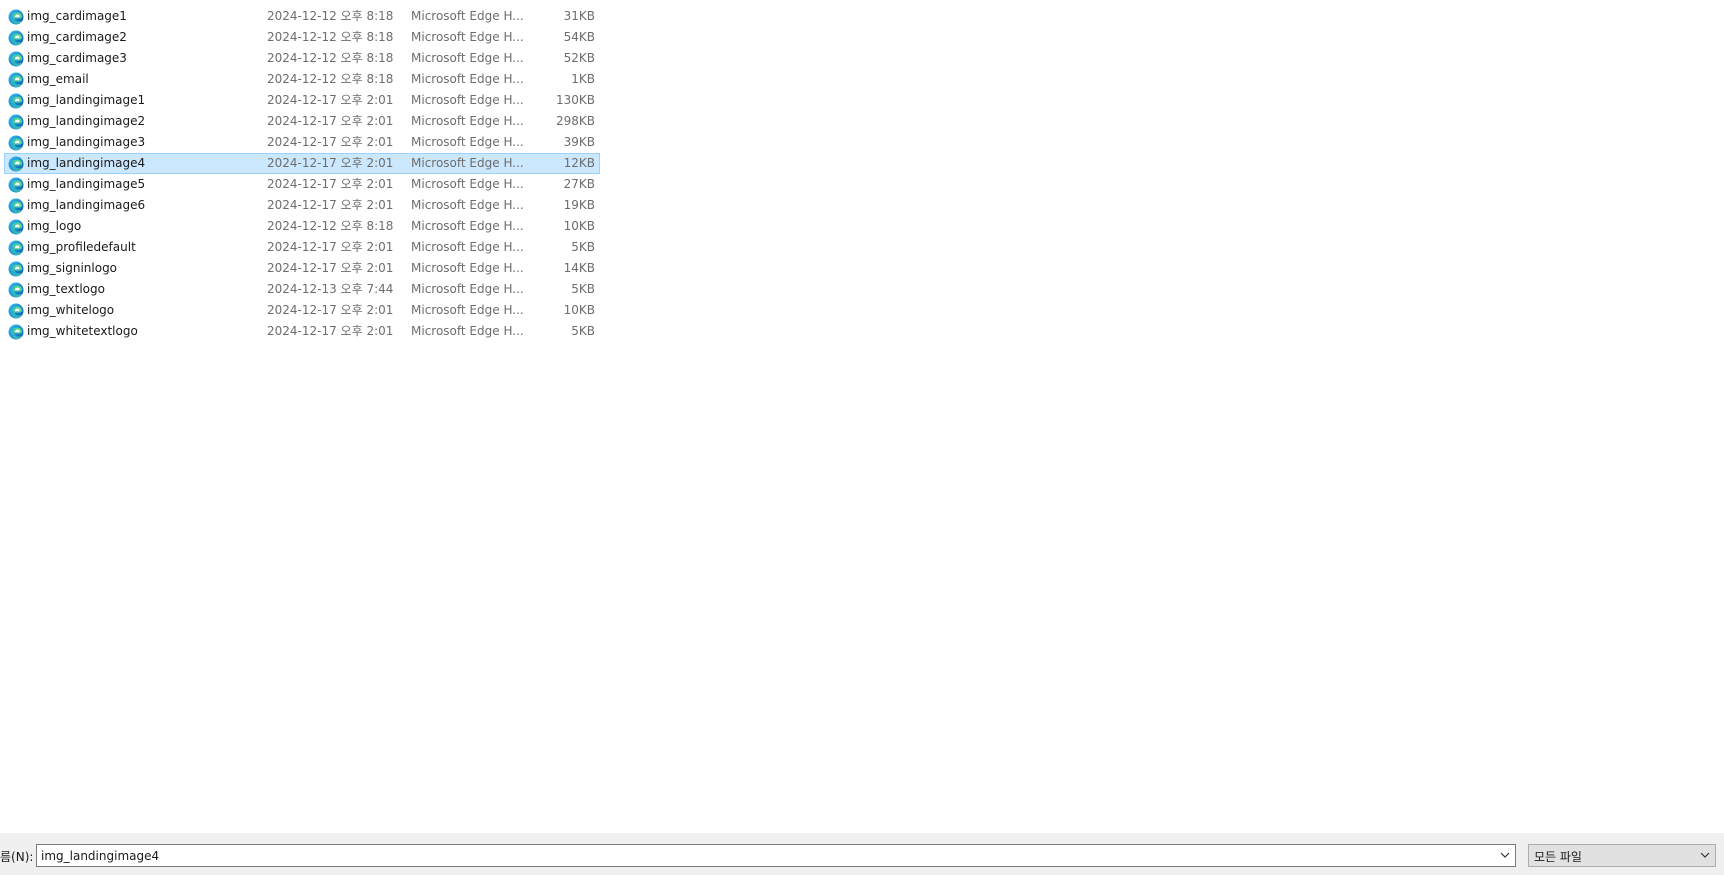  Describe the element at coordinates (58, 79) in the screenshot. I see `file-name: img_email` at that location.